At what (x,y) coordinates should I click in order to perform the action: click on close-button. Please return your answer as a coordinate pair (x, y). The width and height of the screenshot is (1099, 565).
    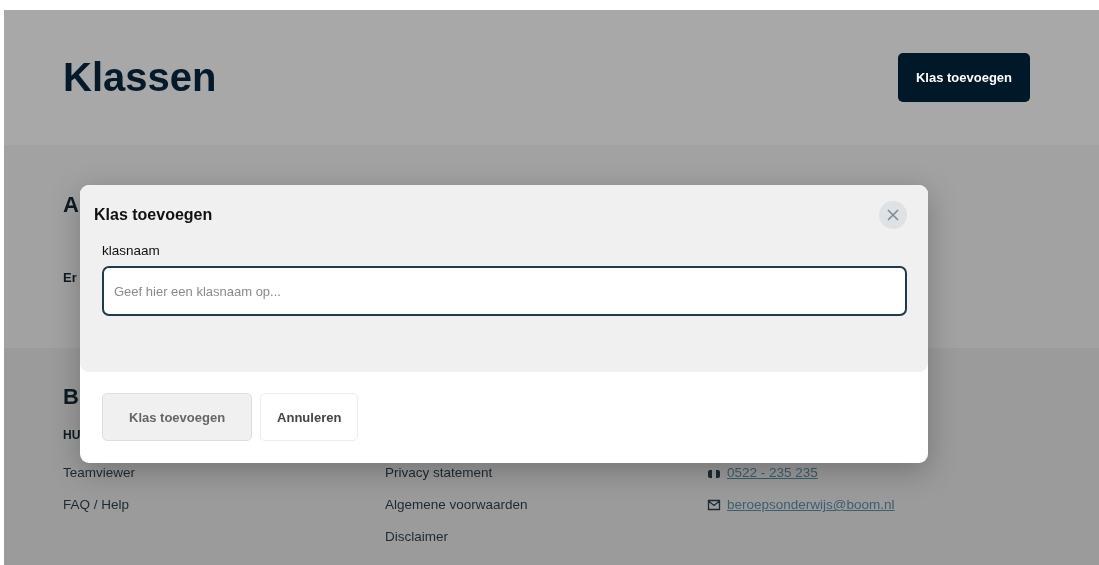
    Looking at the image, I should click on (893, 215).